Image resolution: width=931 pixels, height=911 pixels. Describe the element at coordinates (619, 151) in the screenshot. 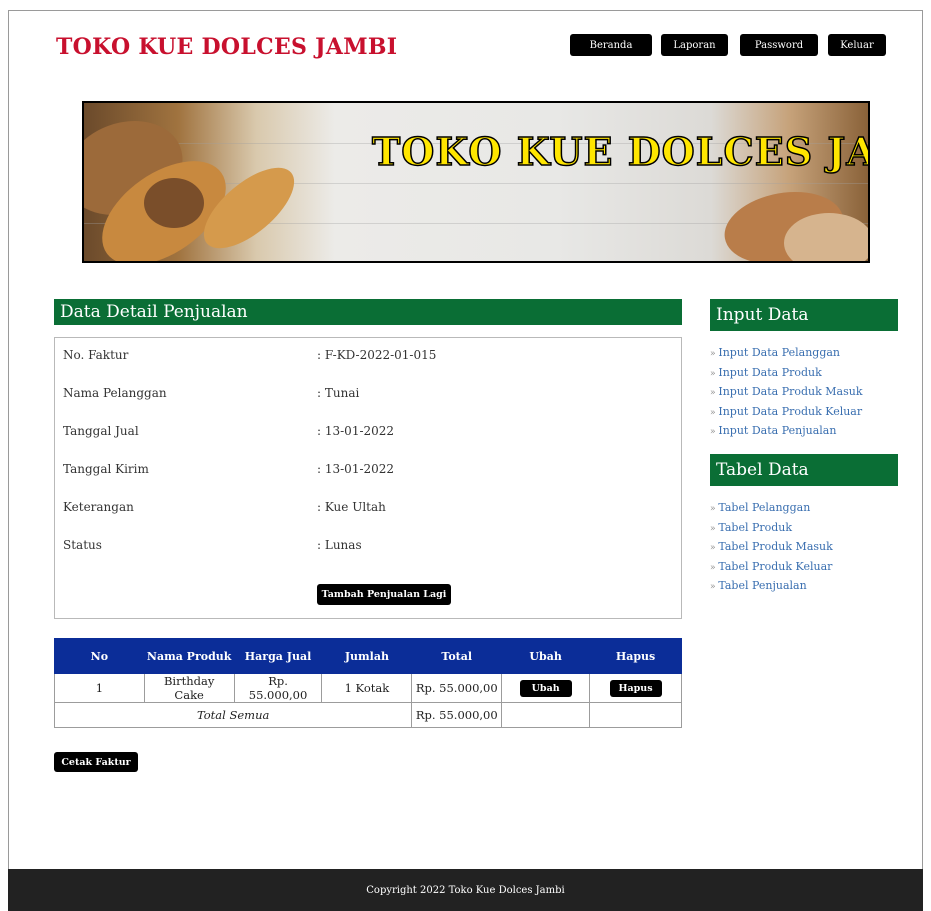

I see `banner-title: TOKO KUE DOLCES JAMBI` at that location.